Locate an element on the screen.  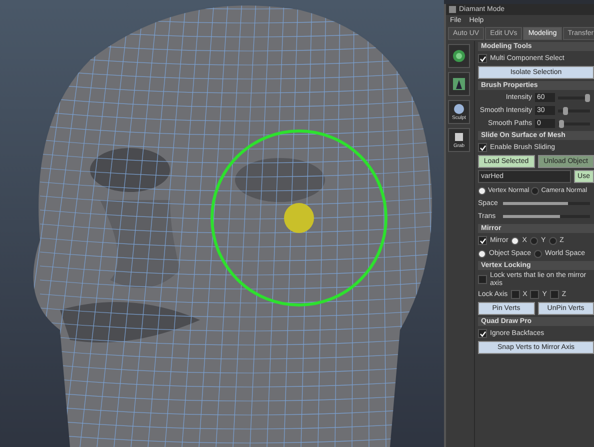
swirl-icon is located at coordinates (459, 56).